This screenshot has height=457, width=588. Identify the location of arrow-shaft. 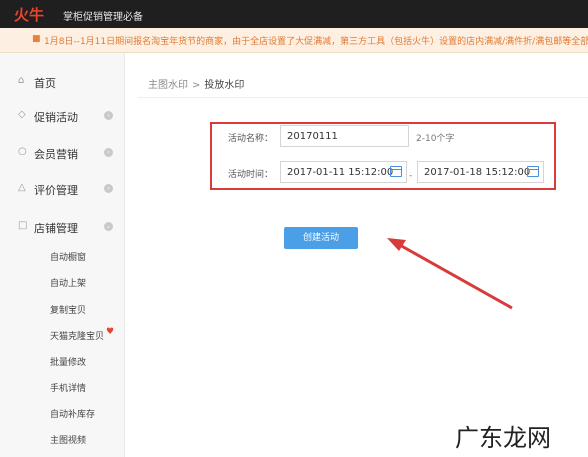
(455, 276).